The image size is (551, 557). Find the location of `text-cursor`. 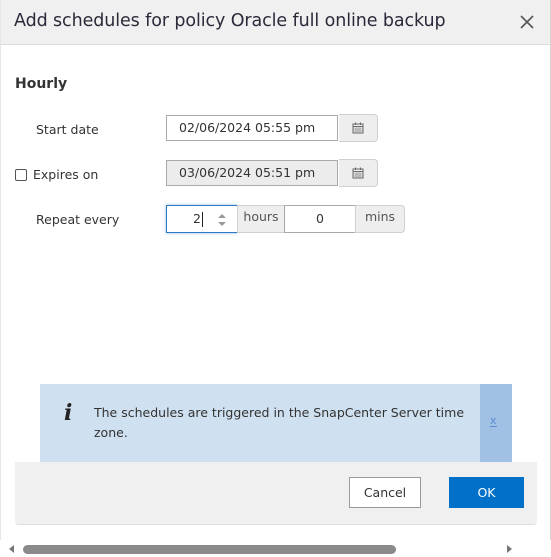

text-cursor is located at coordinates (202, 219).